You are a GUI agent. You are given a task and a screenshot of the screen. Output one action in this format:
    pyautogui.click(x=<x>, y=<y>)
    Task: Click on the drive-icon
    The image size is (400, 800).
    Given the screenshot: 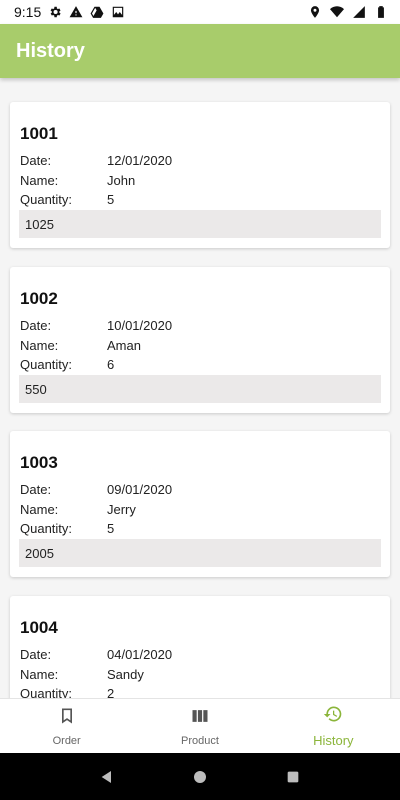 What is the action you would take?
    pyautogui.click(x=97, y=12)
    